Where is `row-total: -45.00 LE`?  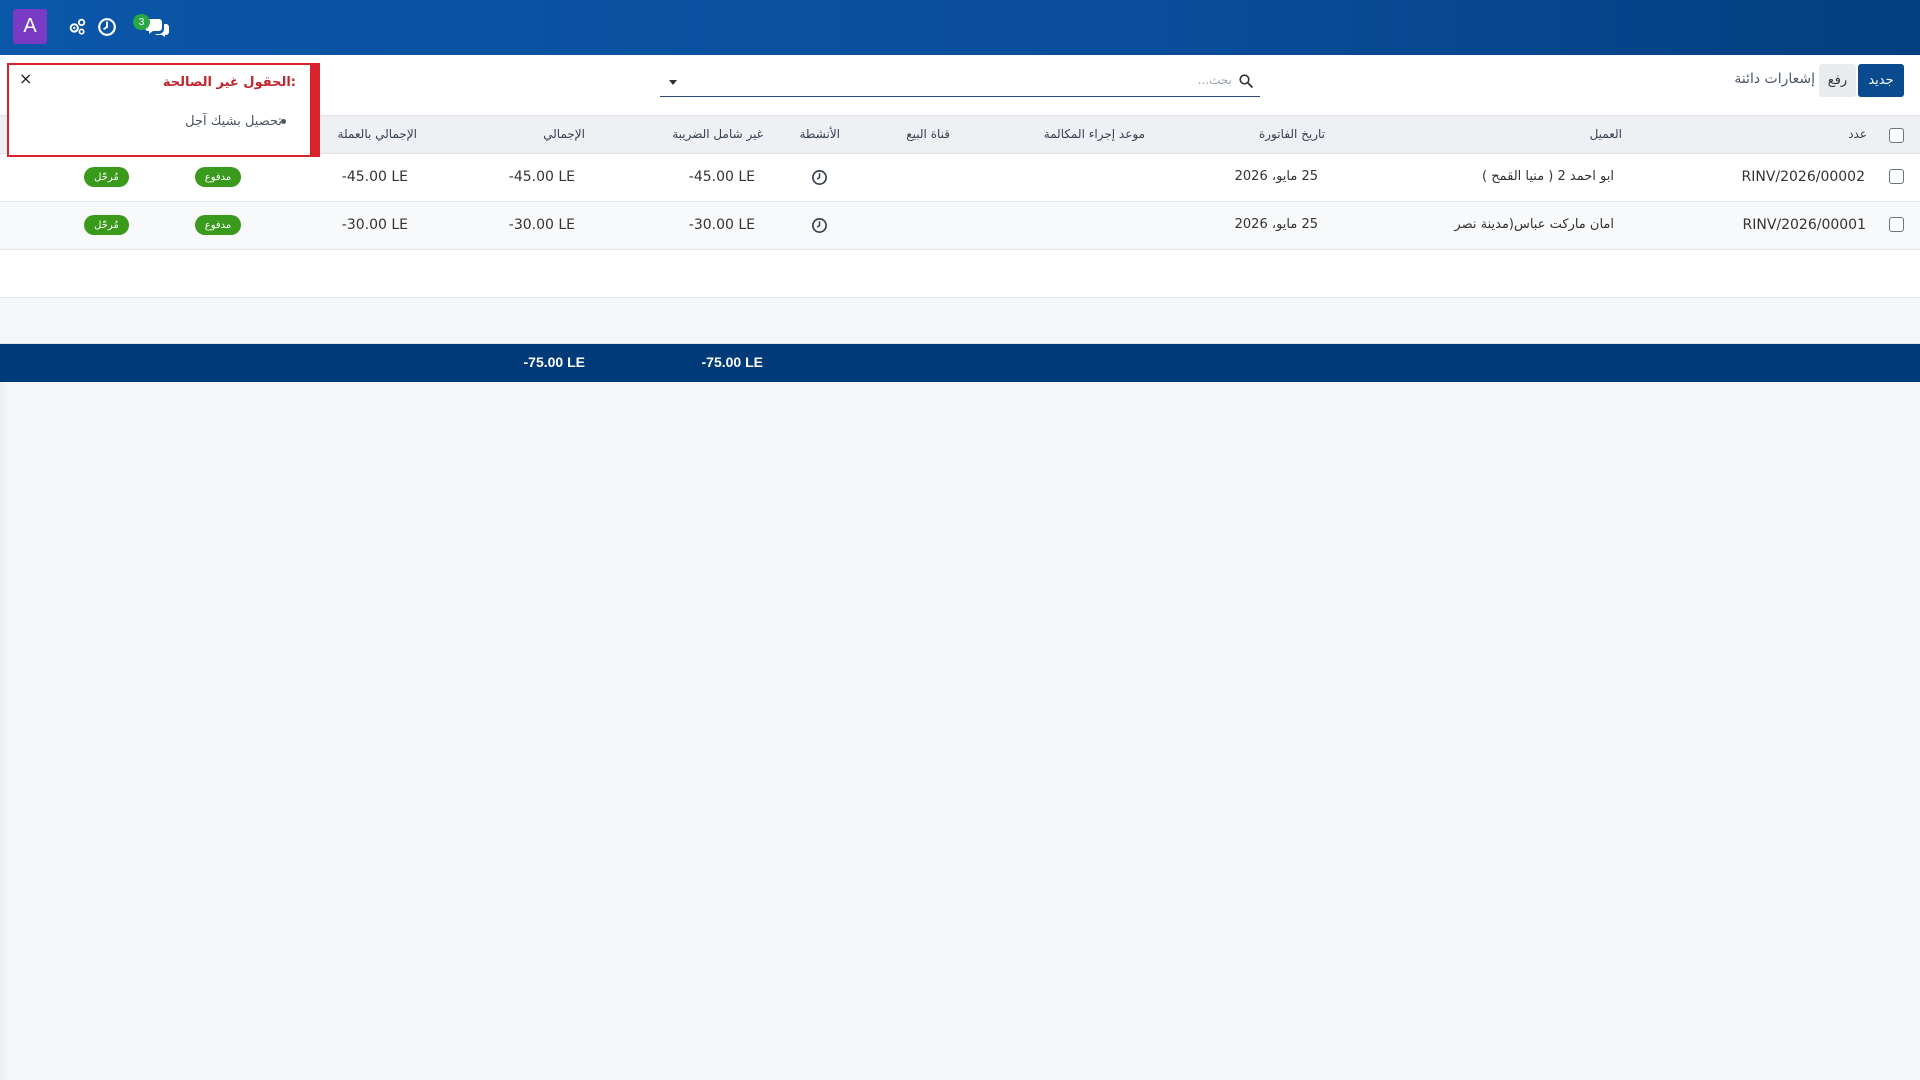
row-total: -45.00 LE is located at coordinates (541, 177).